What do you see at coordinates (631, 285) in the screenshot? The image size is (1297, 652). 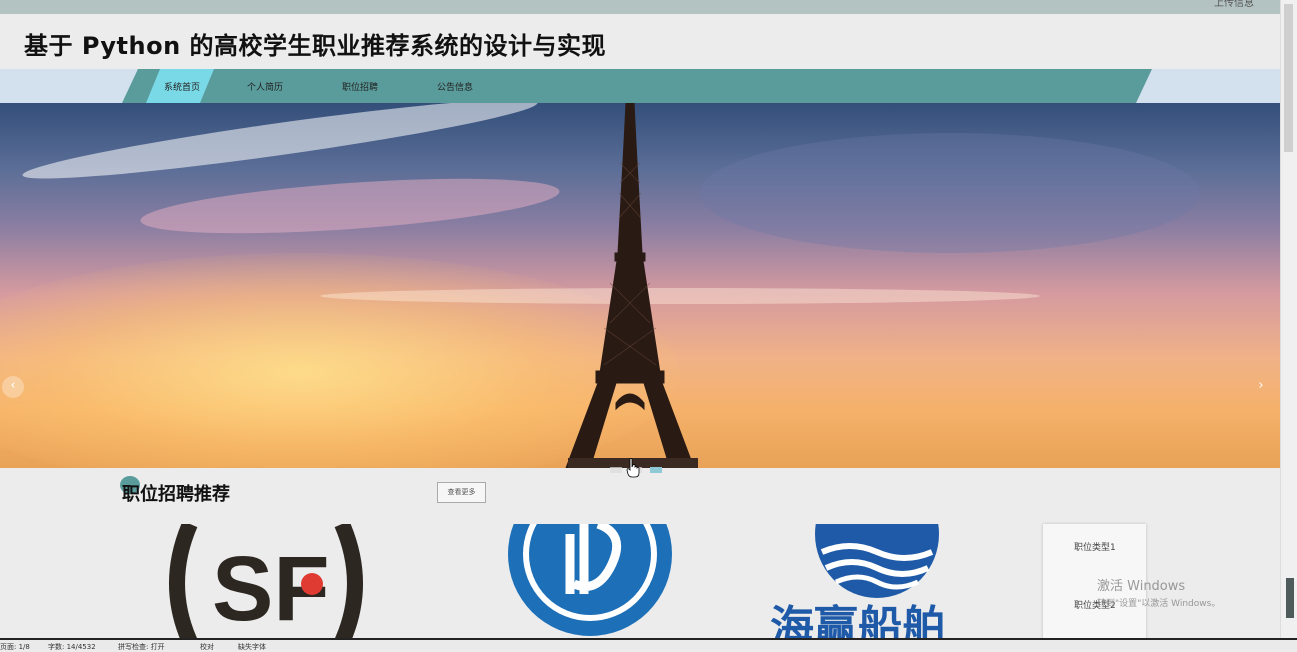 I see `eiffel-tower-image` at bounding box center [631, 285].